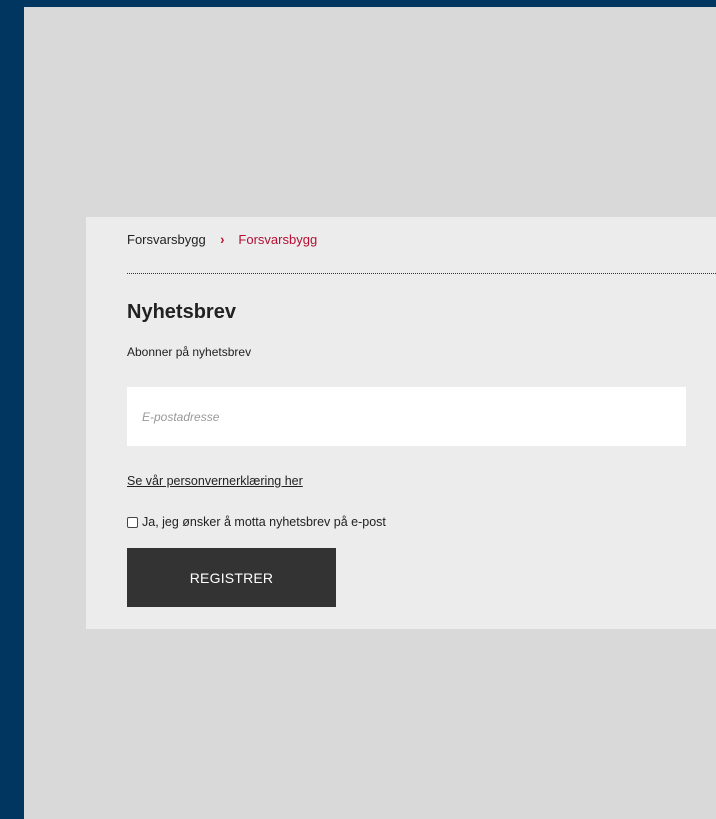 The height and width of the screenshot is (819, 716). I want to click on breadcrumb: Forsvarsbygg › Forsvarsbygg, so click(222, 239).